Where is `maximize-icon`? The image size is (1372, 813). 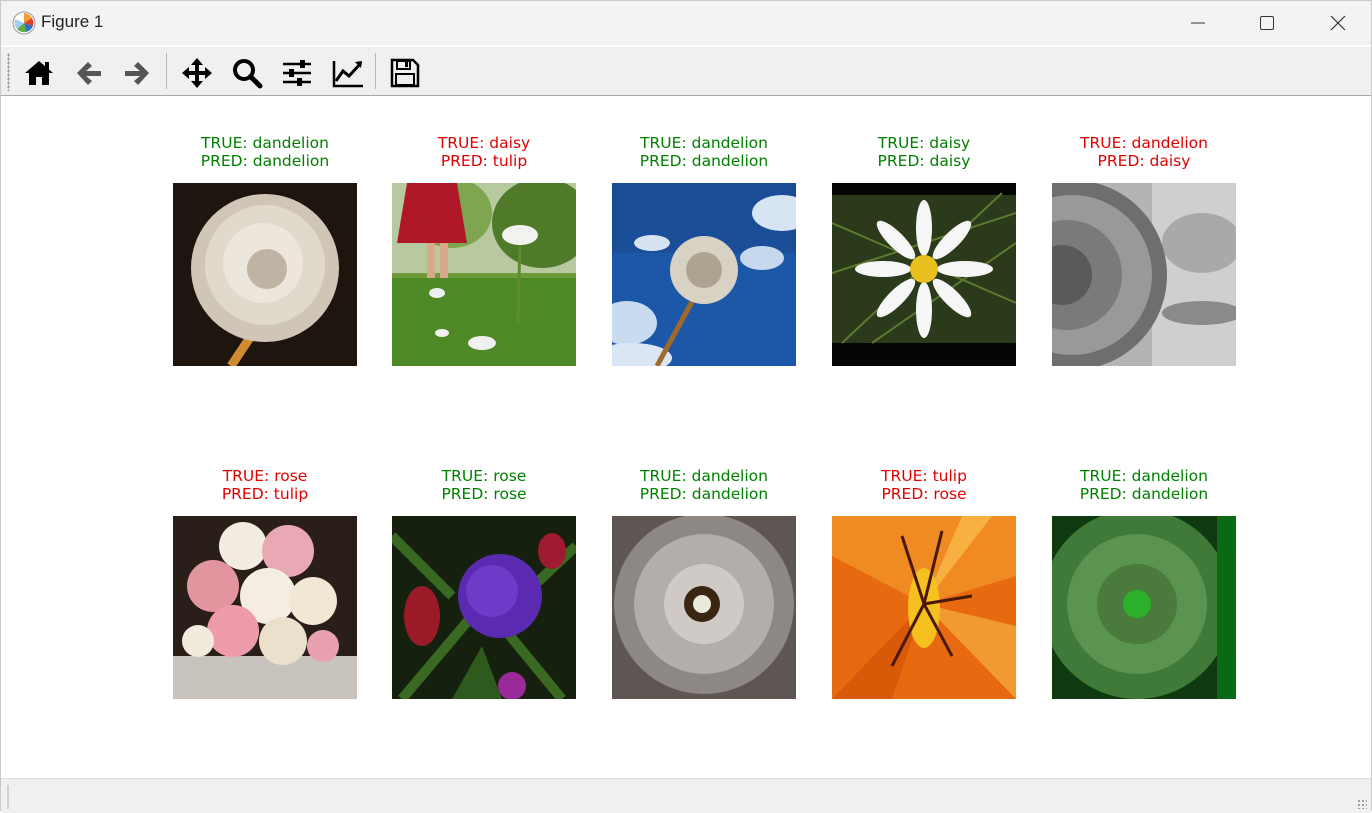
maximize-icon is located at coordinates (1267, 23).